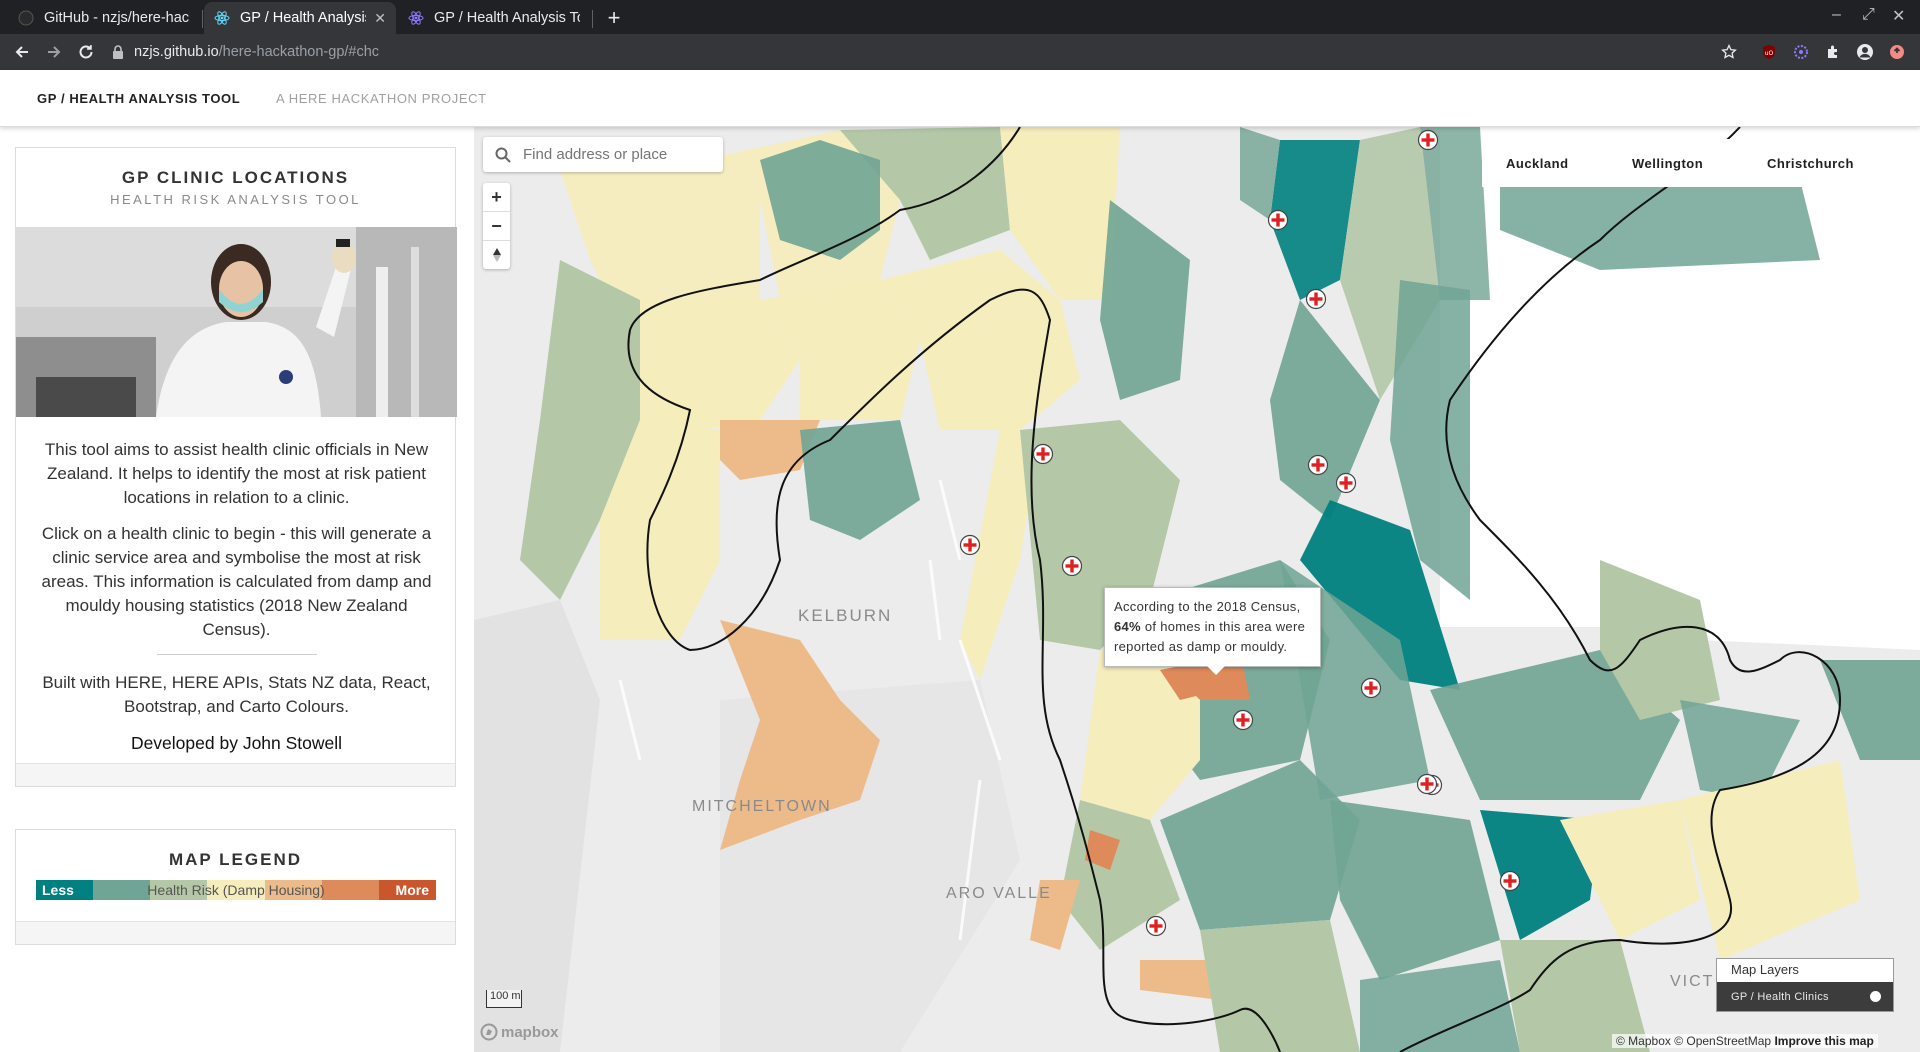  I want to click on browser-tab-gp: GP / Health Analysis Tool, so click(494, 18).